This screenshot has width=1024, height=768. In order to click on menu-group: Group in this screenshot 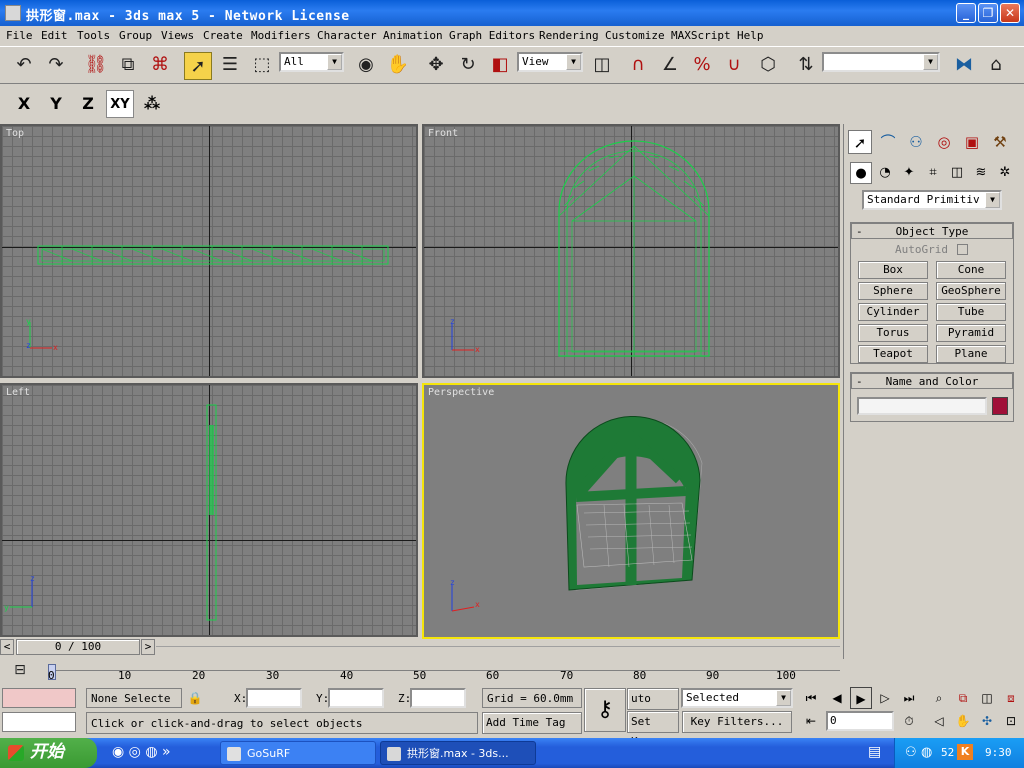, I will do `click(135, 35)`.